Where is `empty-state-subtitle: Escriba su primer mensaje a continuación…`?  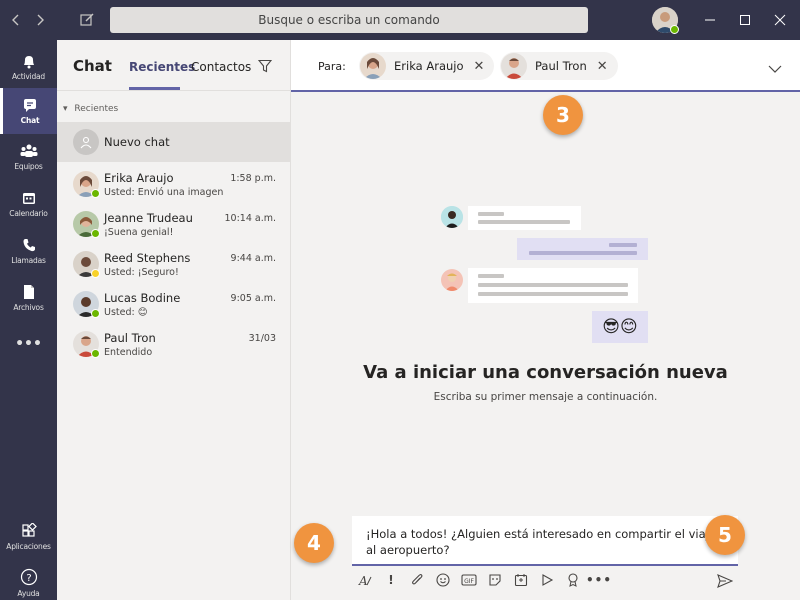
empty-state-subtitle: Escriba su primer mensaje a continuación… is located at coordinates (545, 397).